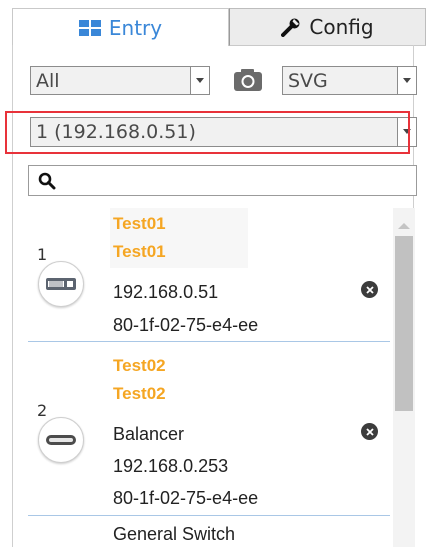 The width and height of the screenshot is (430, 547). Describe the element at coordinates (61, 284) in the screenshot. I see `switch-device-icon` at that location.